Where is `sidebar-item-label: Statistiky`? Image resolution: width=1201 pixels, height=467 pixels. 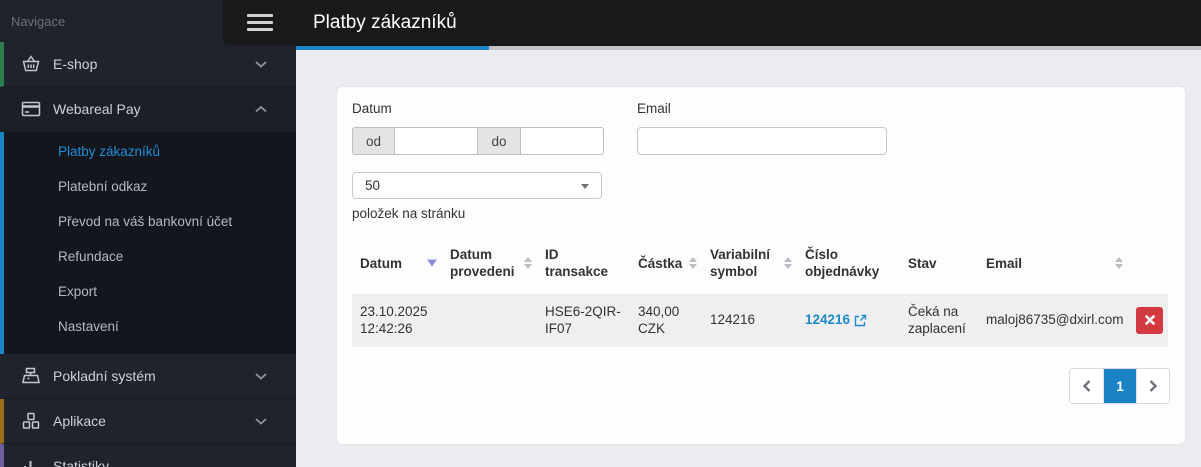 sidebar-item-label: Statistiky is located at coordinates (81, 462).